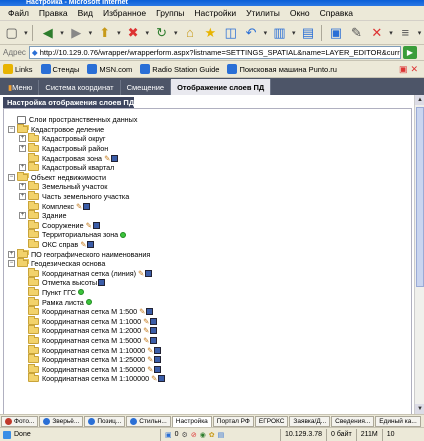 This screenshot has width=424, height=441. What do you see at coordinates (414, 69) in the screenshot?
I see `close-icon: ✕` at bounding box center [414, 69].